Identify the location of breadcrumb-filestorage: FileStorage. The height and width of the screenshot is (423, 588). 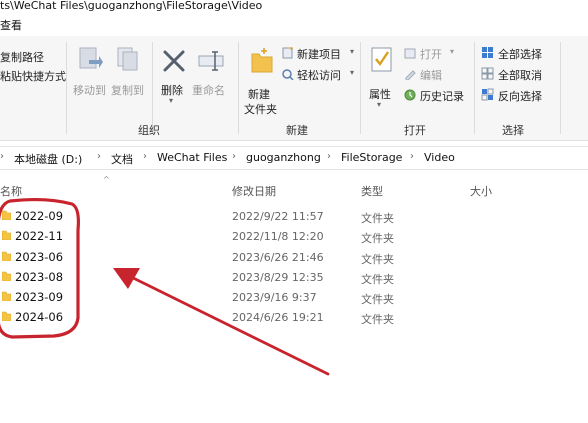
(371, 157).